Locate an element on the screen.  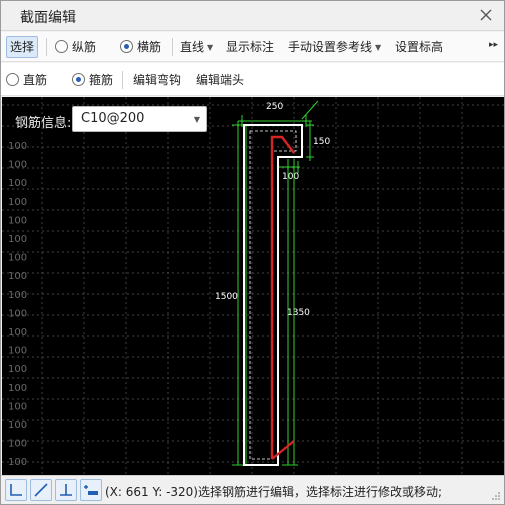
radio-longitudinal-label: 纵筋 is located at coordinates (84, 47).